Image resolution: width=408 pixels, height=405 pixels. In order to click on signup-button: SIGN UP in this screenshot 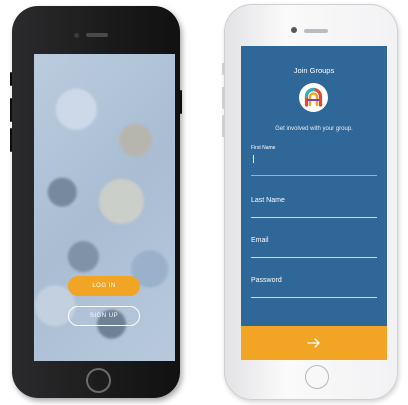, I will do `click(104, 316)`.